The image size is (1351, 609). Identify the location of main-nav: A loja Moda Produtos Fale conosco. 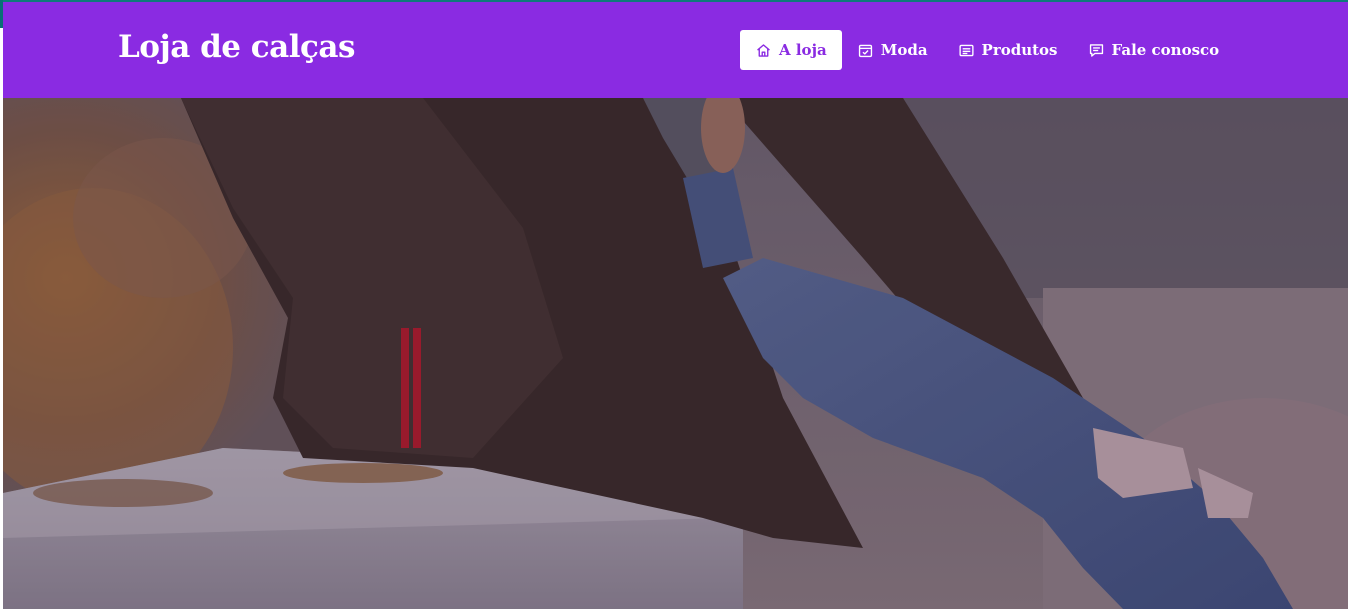
(987, 50).